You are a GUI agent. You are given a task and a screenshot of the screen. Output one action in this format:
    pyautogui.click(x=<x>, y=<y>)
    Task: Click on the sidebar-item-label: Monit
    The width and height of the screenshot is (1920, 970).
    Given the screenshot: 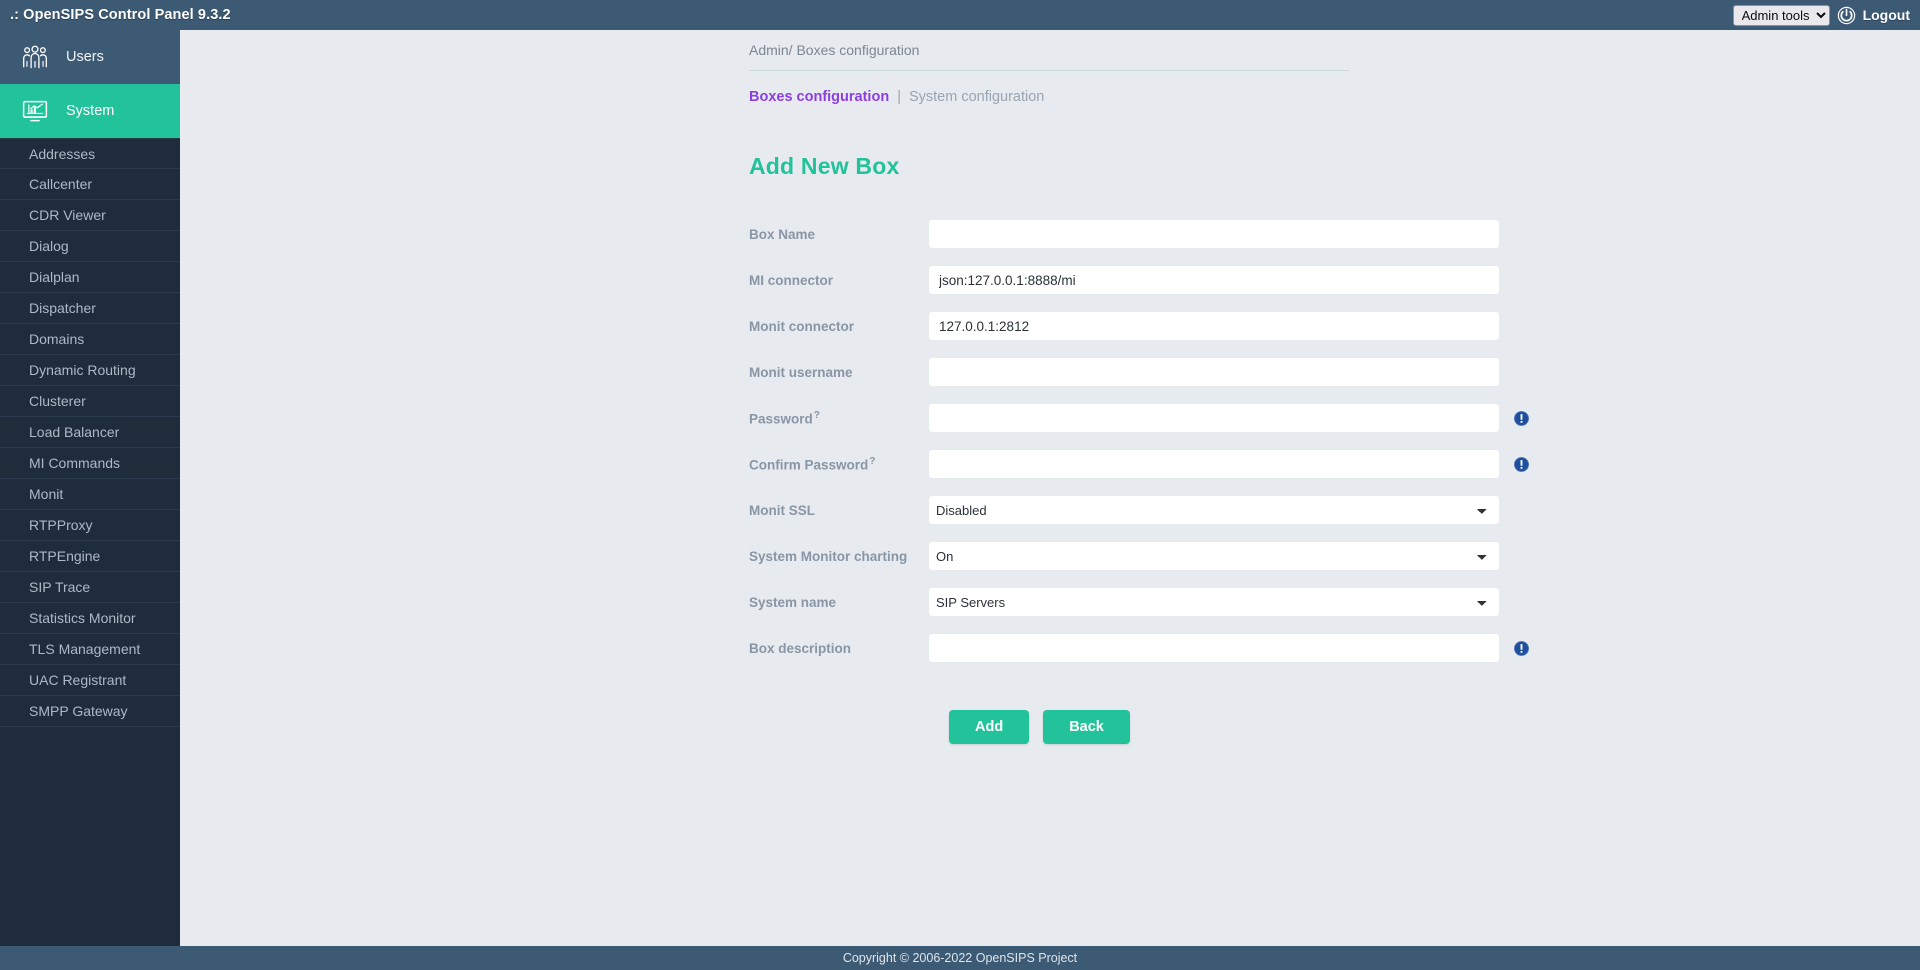 What is the action you would take?
    pyautogui.click(x=46, y=494)
    